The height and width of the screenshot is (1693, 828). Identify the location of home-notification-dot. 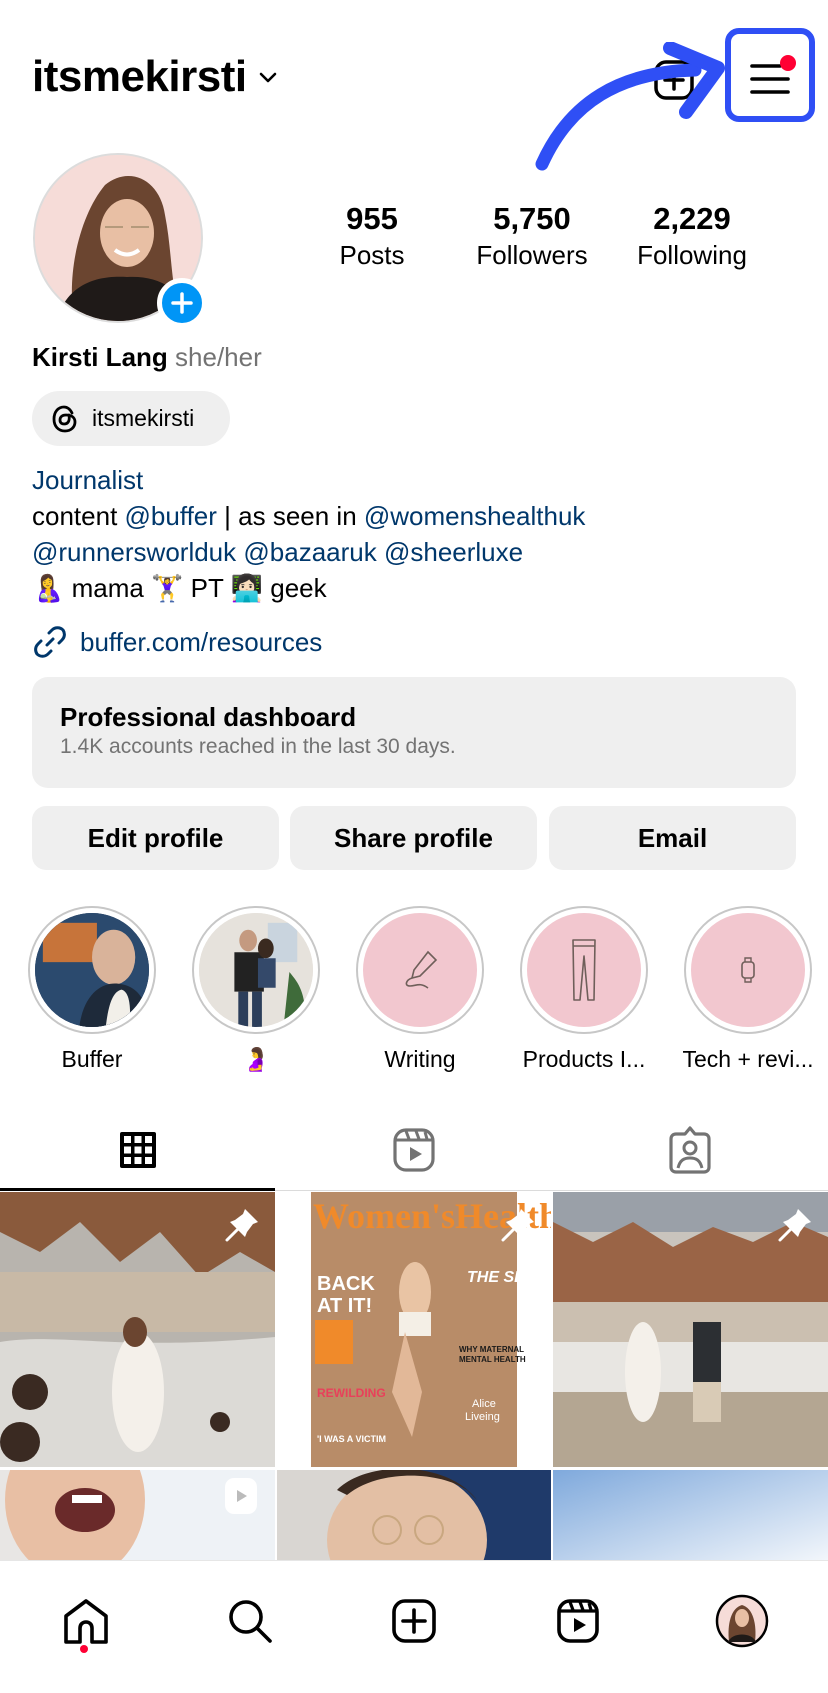
(84, 1649).